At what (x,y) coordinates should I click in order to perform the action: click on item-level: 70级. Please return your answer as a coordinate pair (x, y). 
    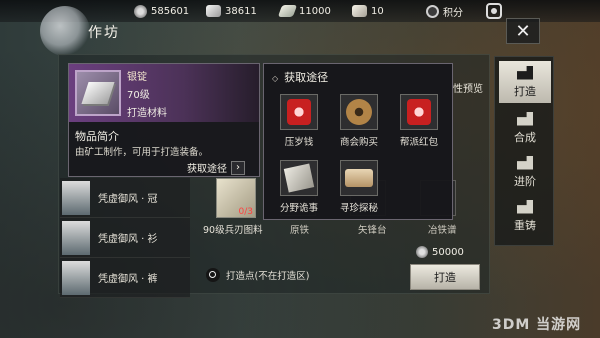
    Looking at the image, I should click on (138, 95).